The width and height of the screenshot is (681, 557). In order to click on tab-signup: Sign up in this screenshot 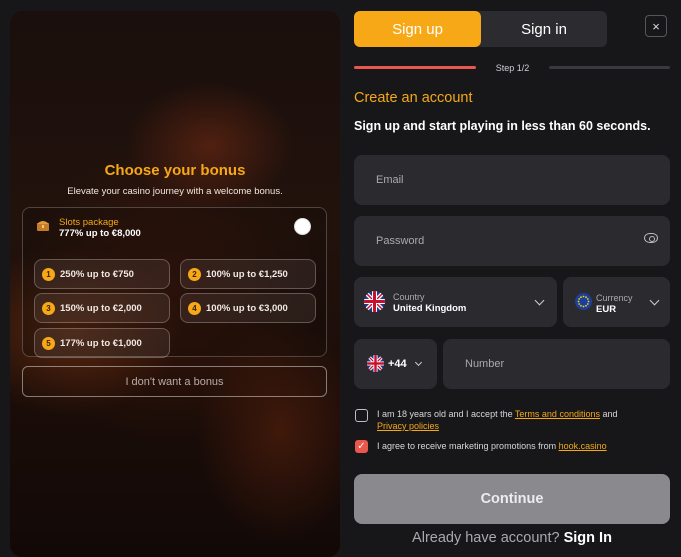, I will do `click(417, 29)`.